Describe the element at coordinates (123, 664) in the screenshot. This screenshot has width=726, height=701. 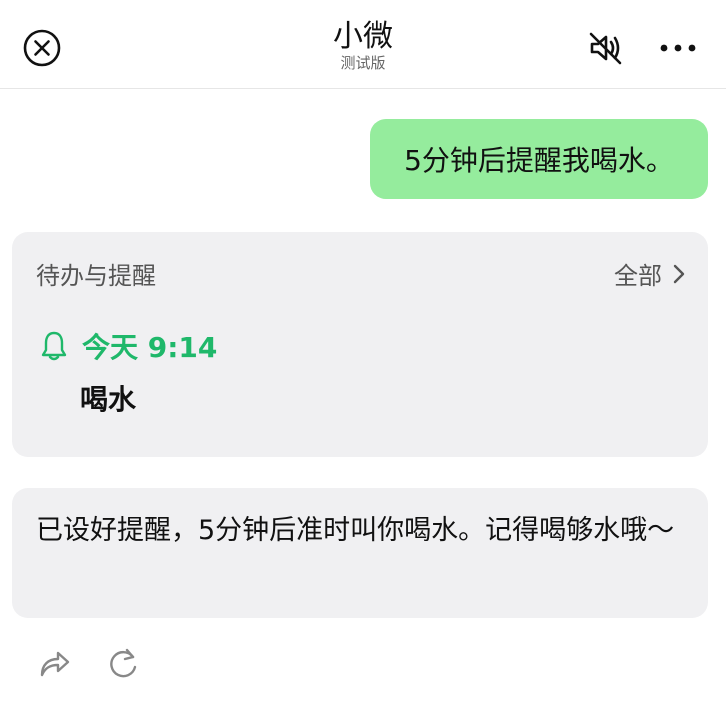
I see `refresh-icon` at that location.